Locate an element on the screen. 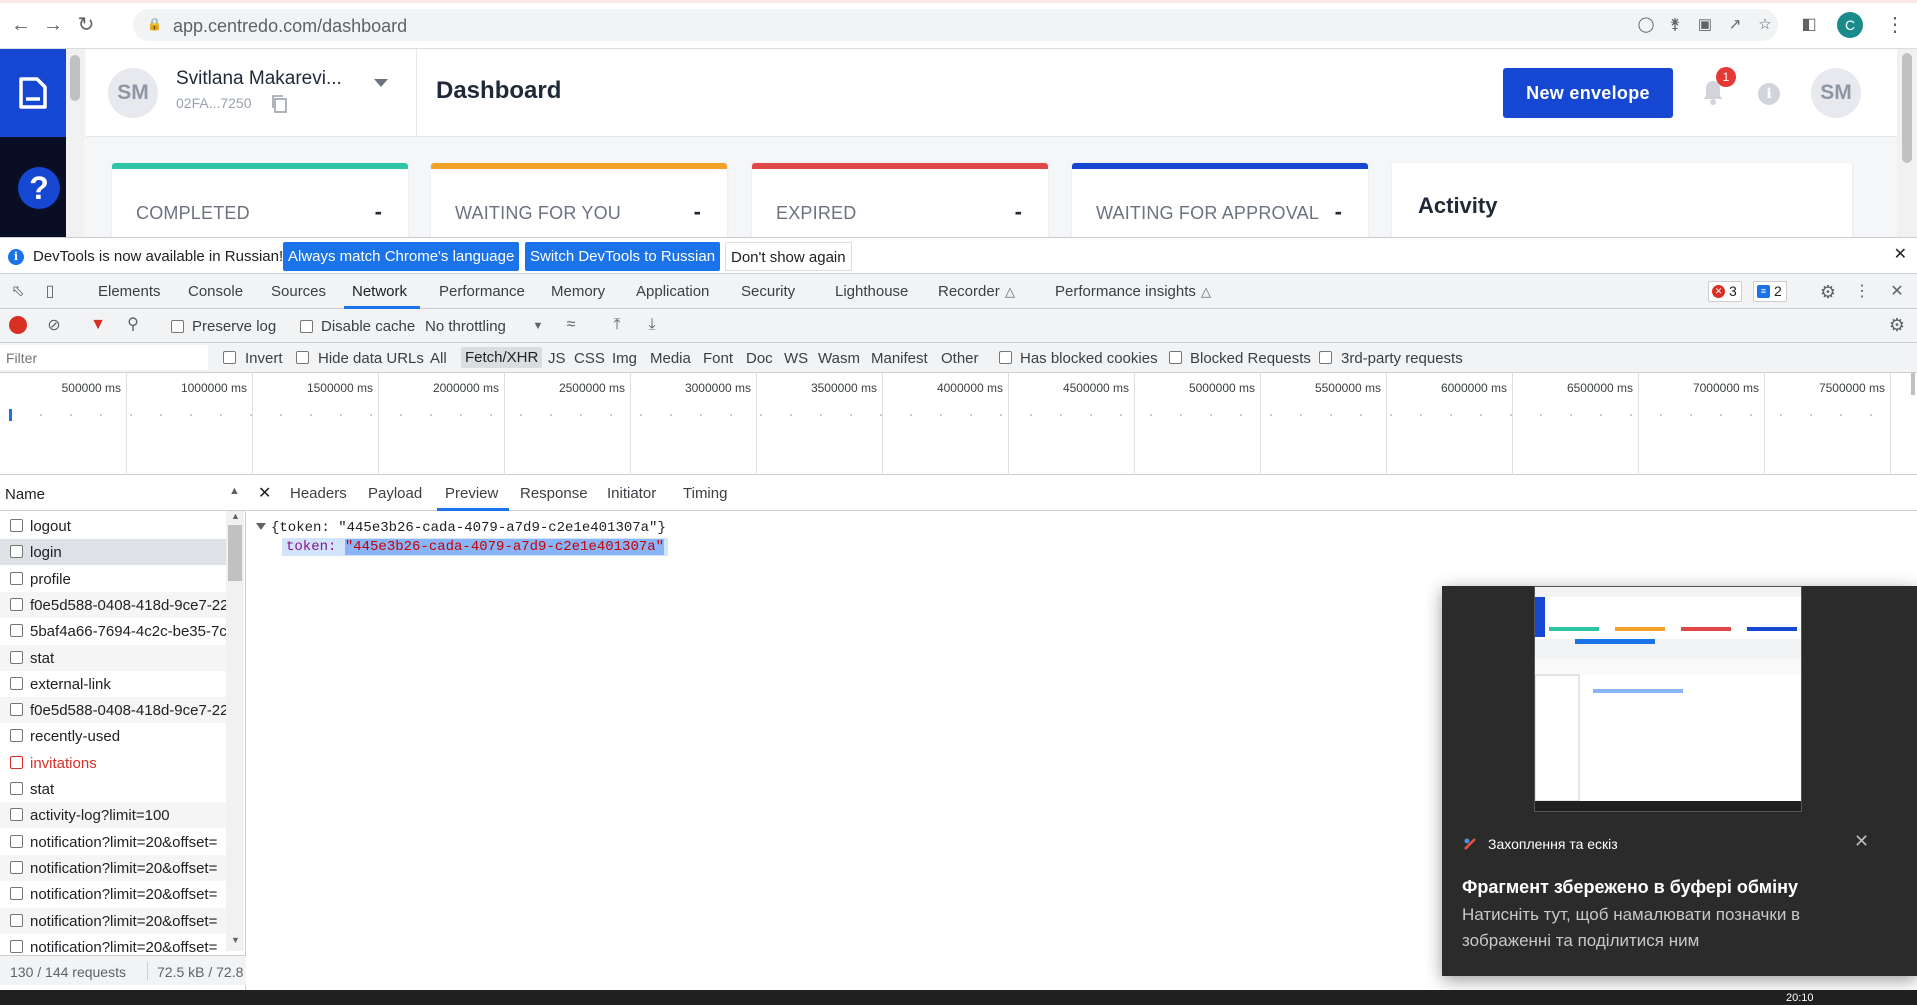  translate-icon: ▣ is located at coordinates (1705, 25).